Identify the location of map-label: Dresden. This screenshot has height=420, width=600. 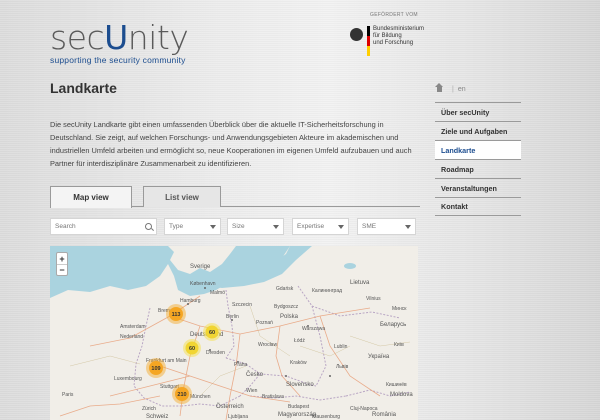
(215, 353).